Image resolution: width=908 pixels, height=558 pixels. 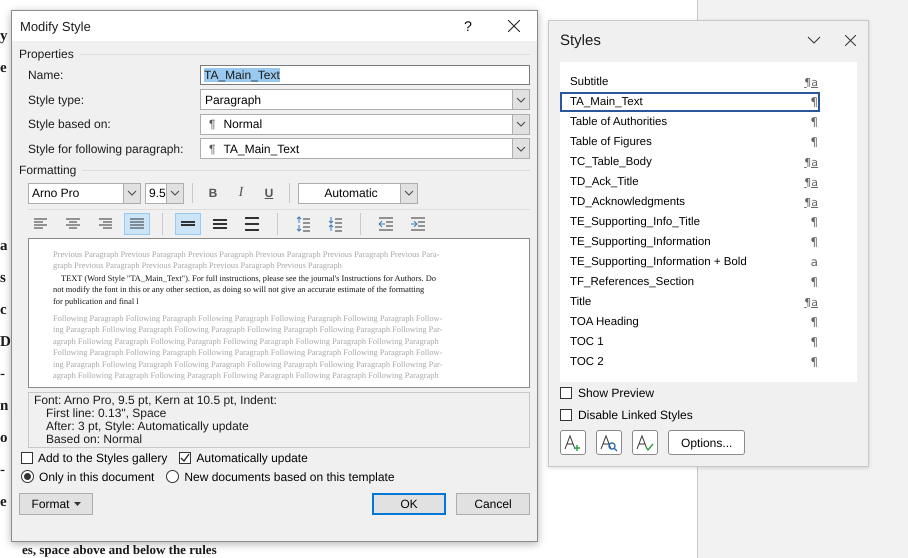 I want to click on style-item: TE_Supporting_Information + Bold a, so click(x=690, y=262).